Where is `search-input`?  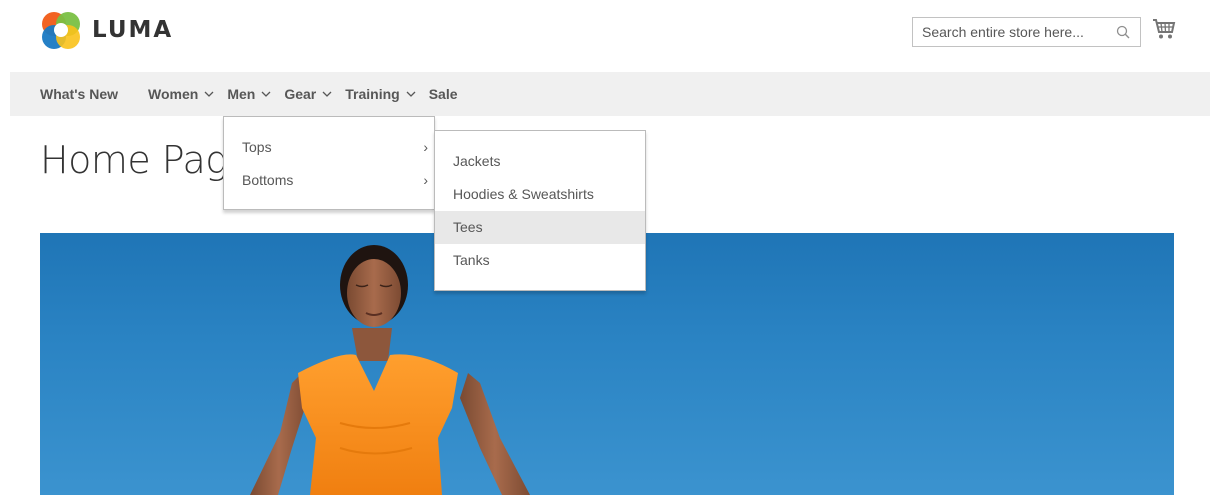 search-input is located at coordinates (1008, 32).